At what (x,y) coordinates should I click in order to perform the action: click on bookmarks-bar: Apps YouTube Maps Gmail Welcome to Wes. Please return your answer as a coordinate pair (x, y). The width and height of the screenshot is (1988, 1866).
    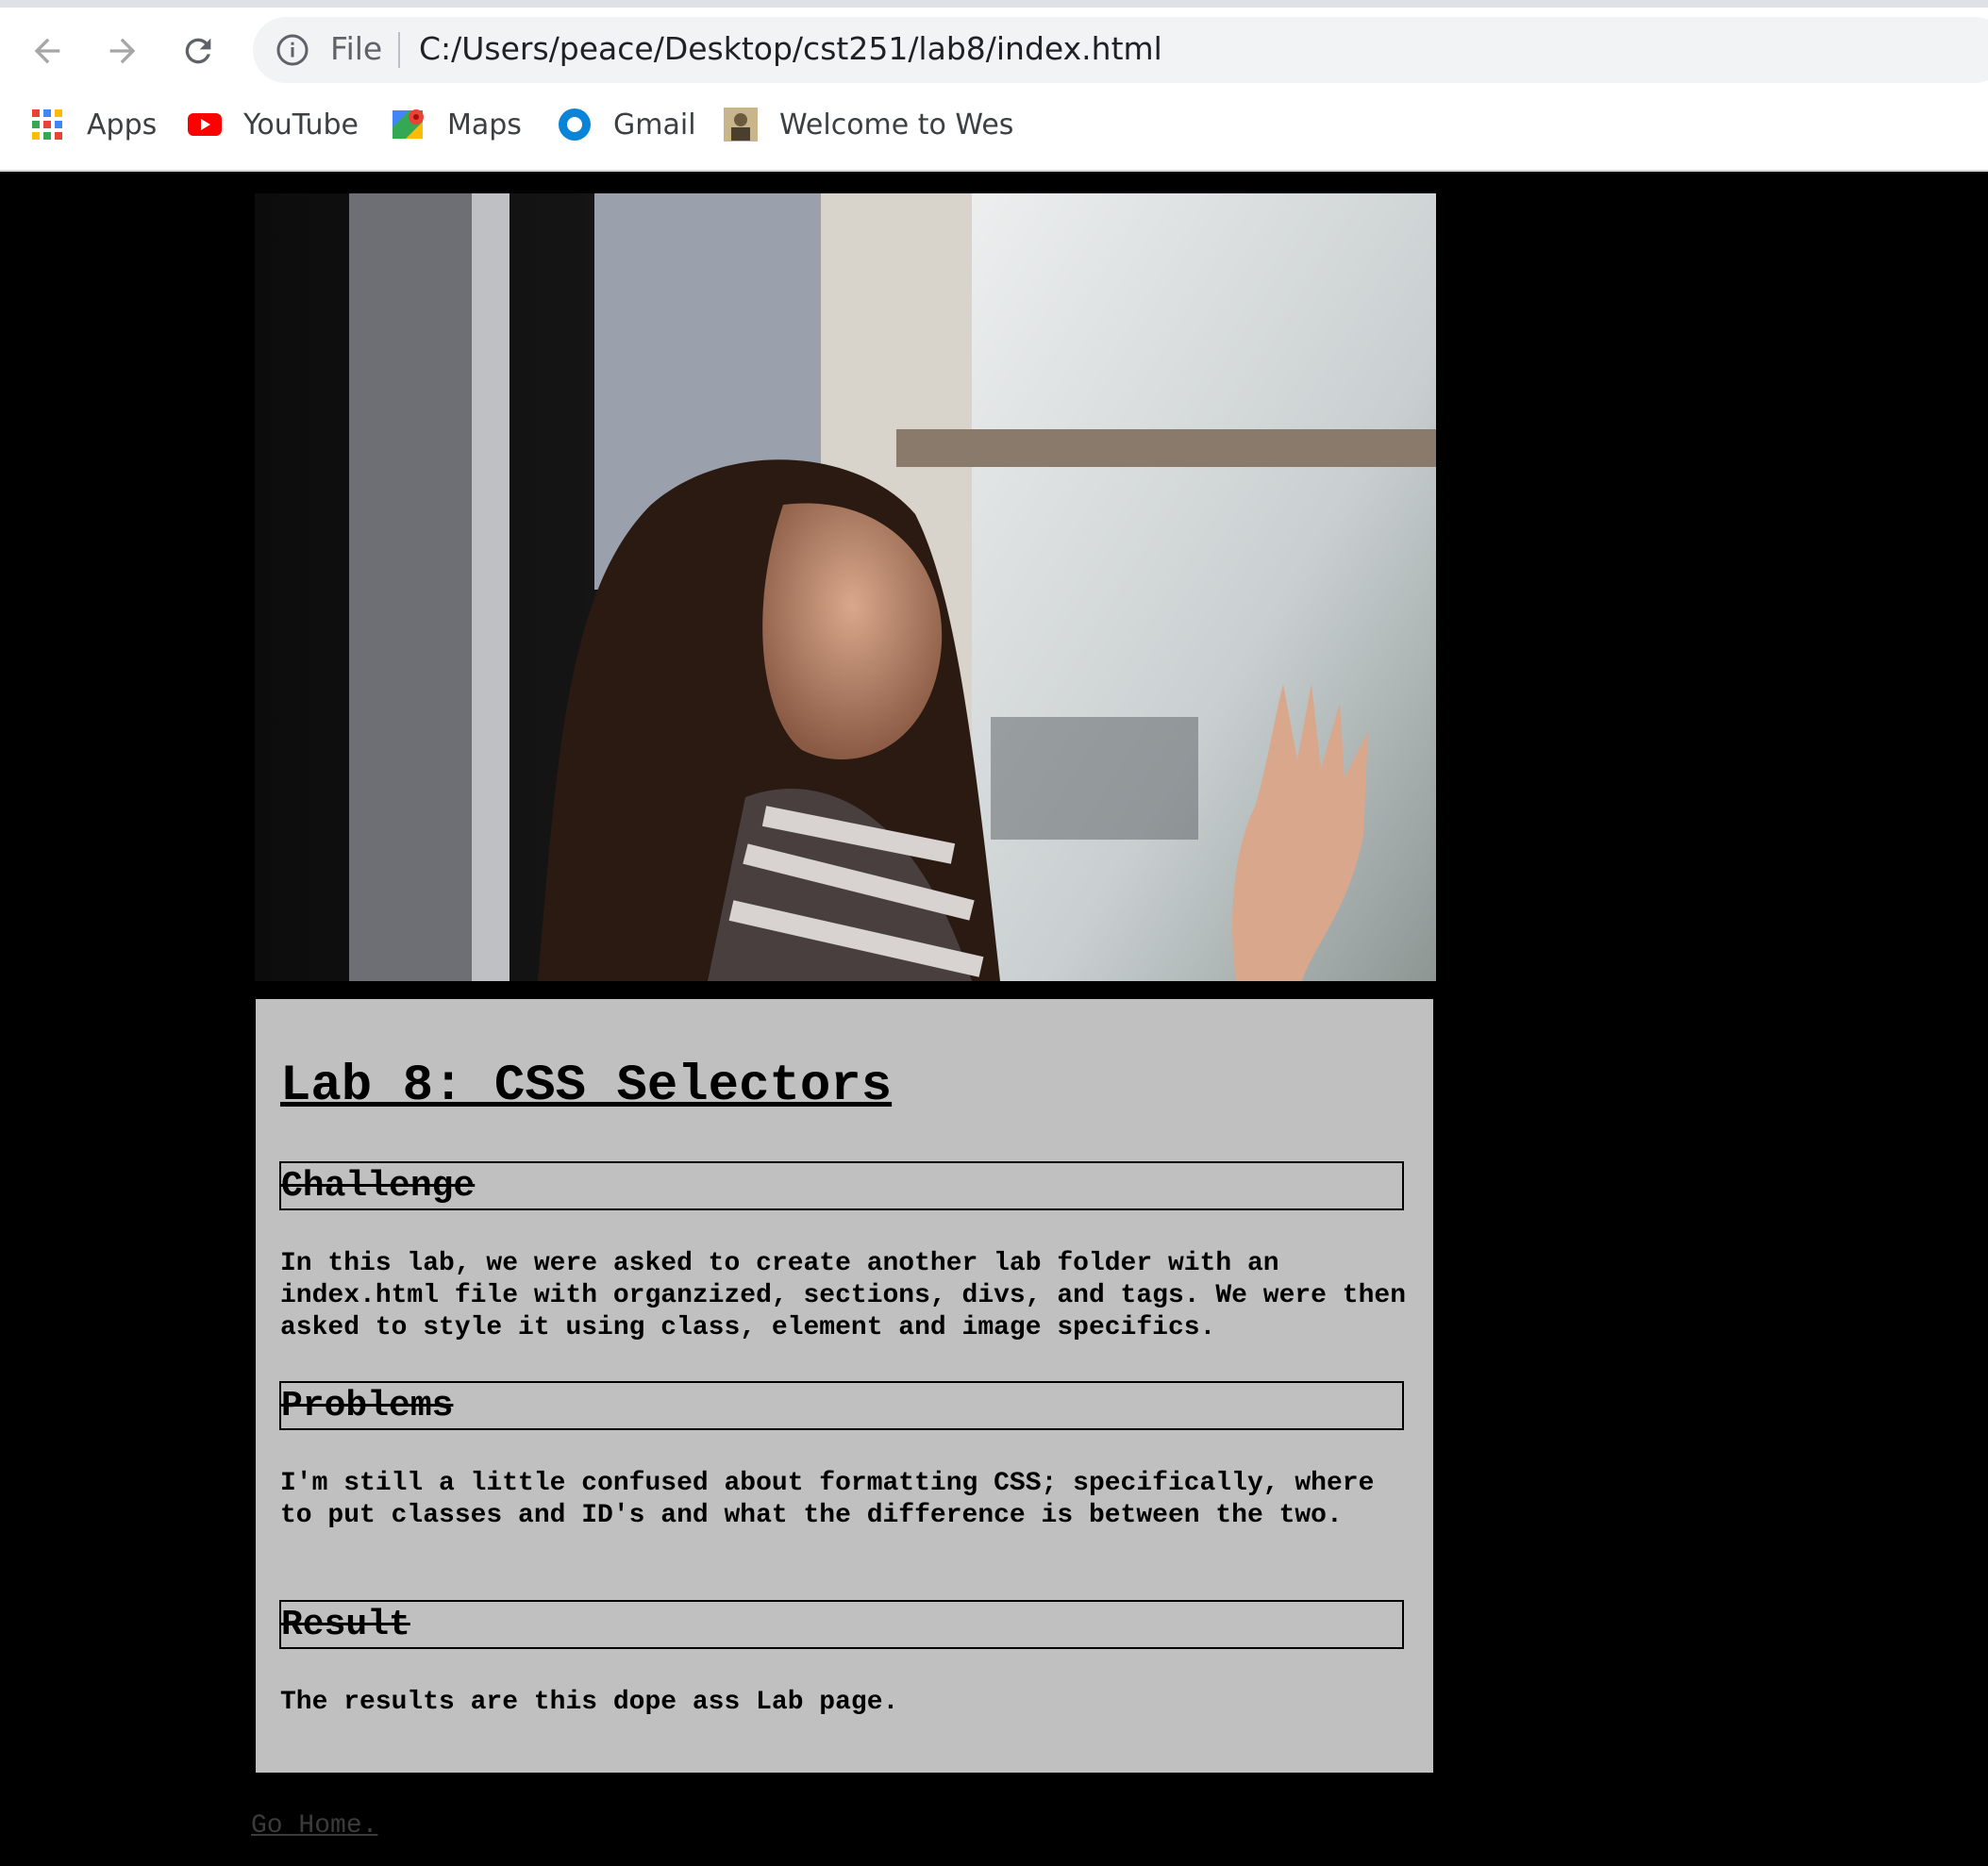
    Looking at the image, I should click on (994, 124).